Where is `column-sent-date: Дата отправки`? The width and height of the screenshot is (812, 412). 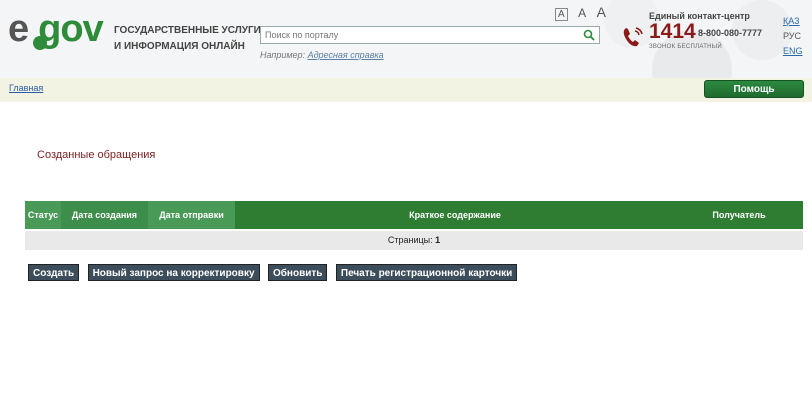
column-sent-date: Дата отправки is located at coordinates (191, 215).